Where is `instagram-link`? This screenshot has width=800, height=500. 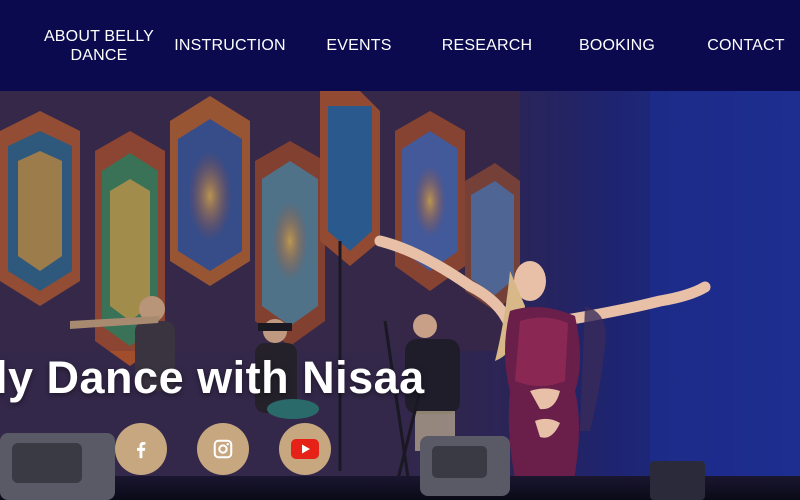 instagram-link is located at coordinates (223, 449).